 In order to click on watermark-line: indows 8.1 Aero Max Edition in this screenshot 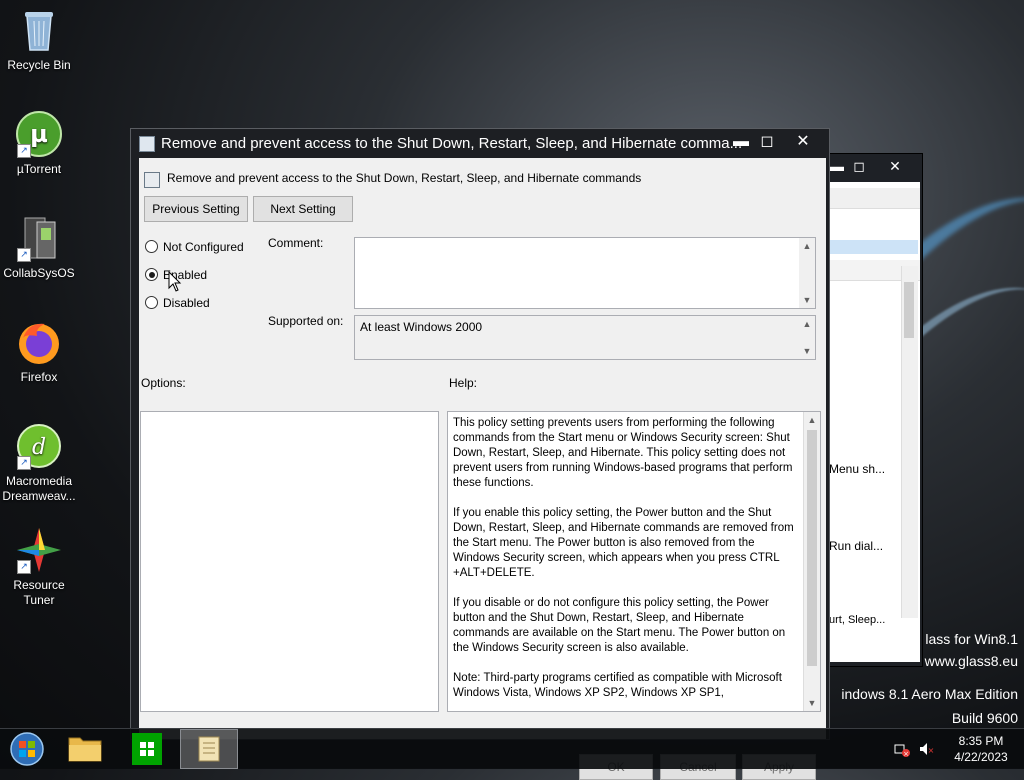, I will do `click(929, 694)`.